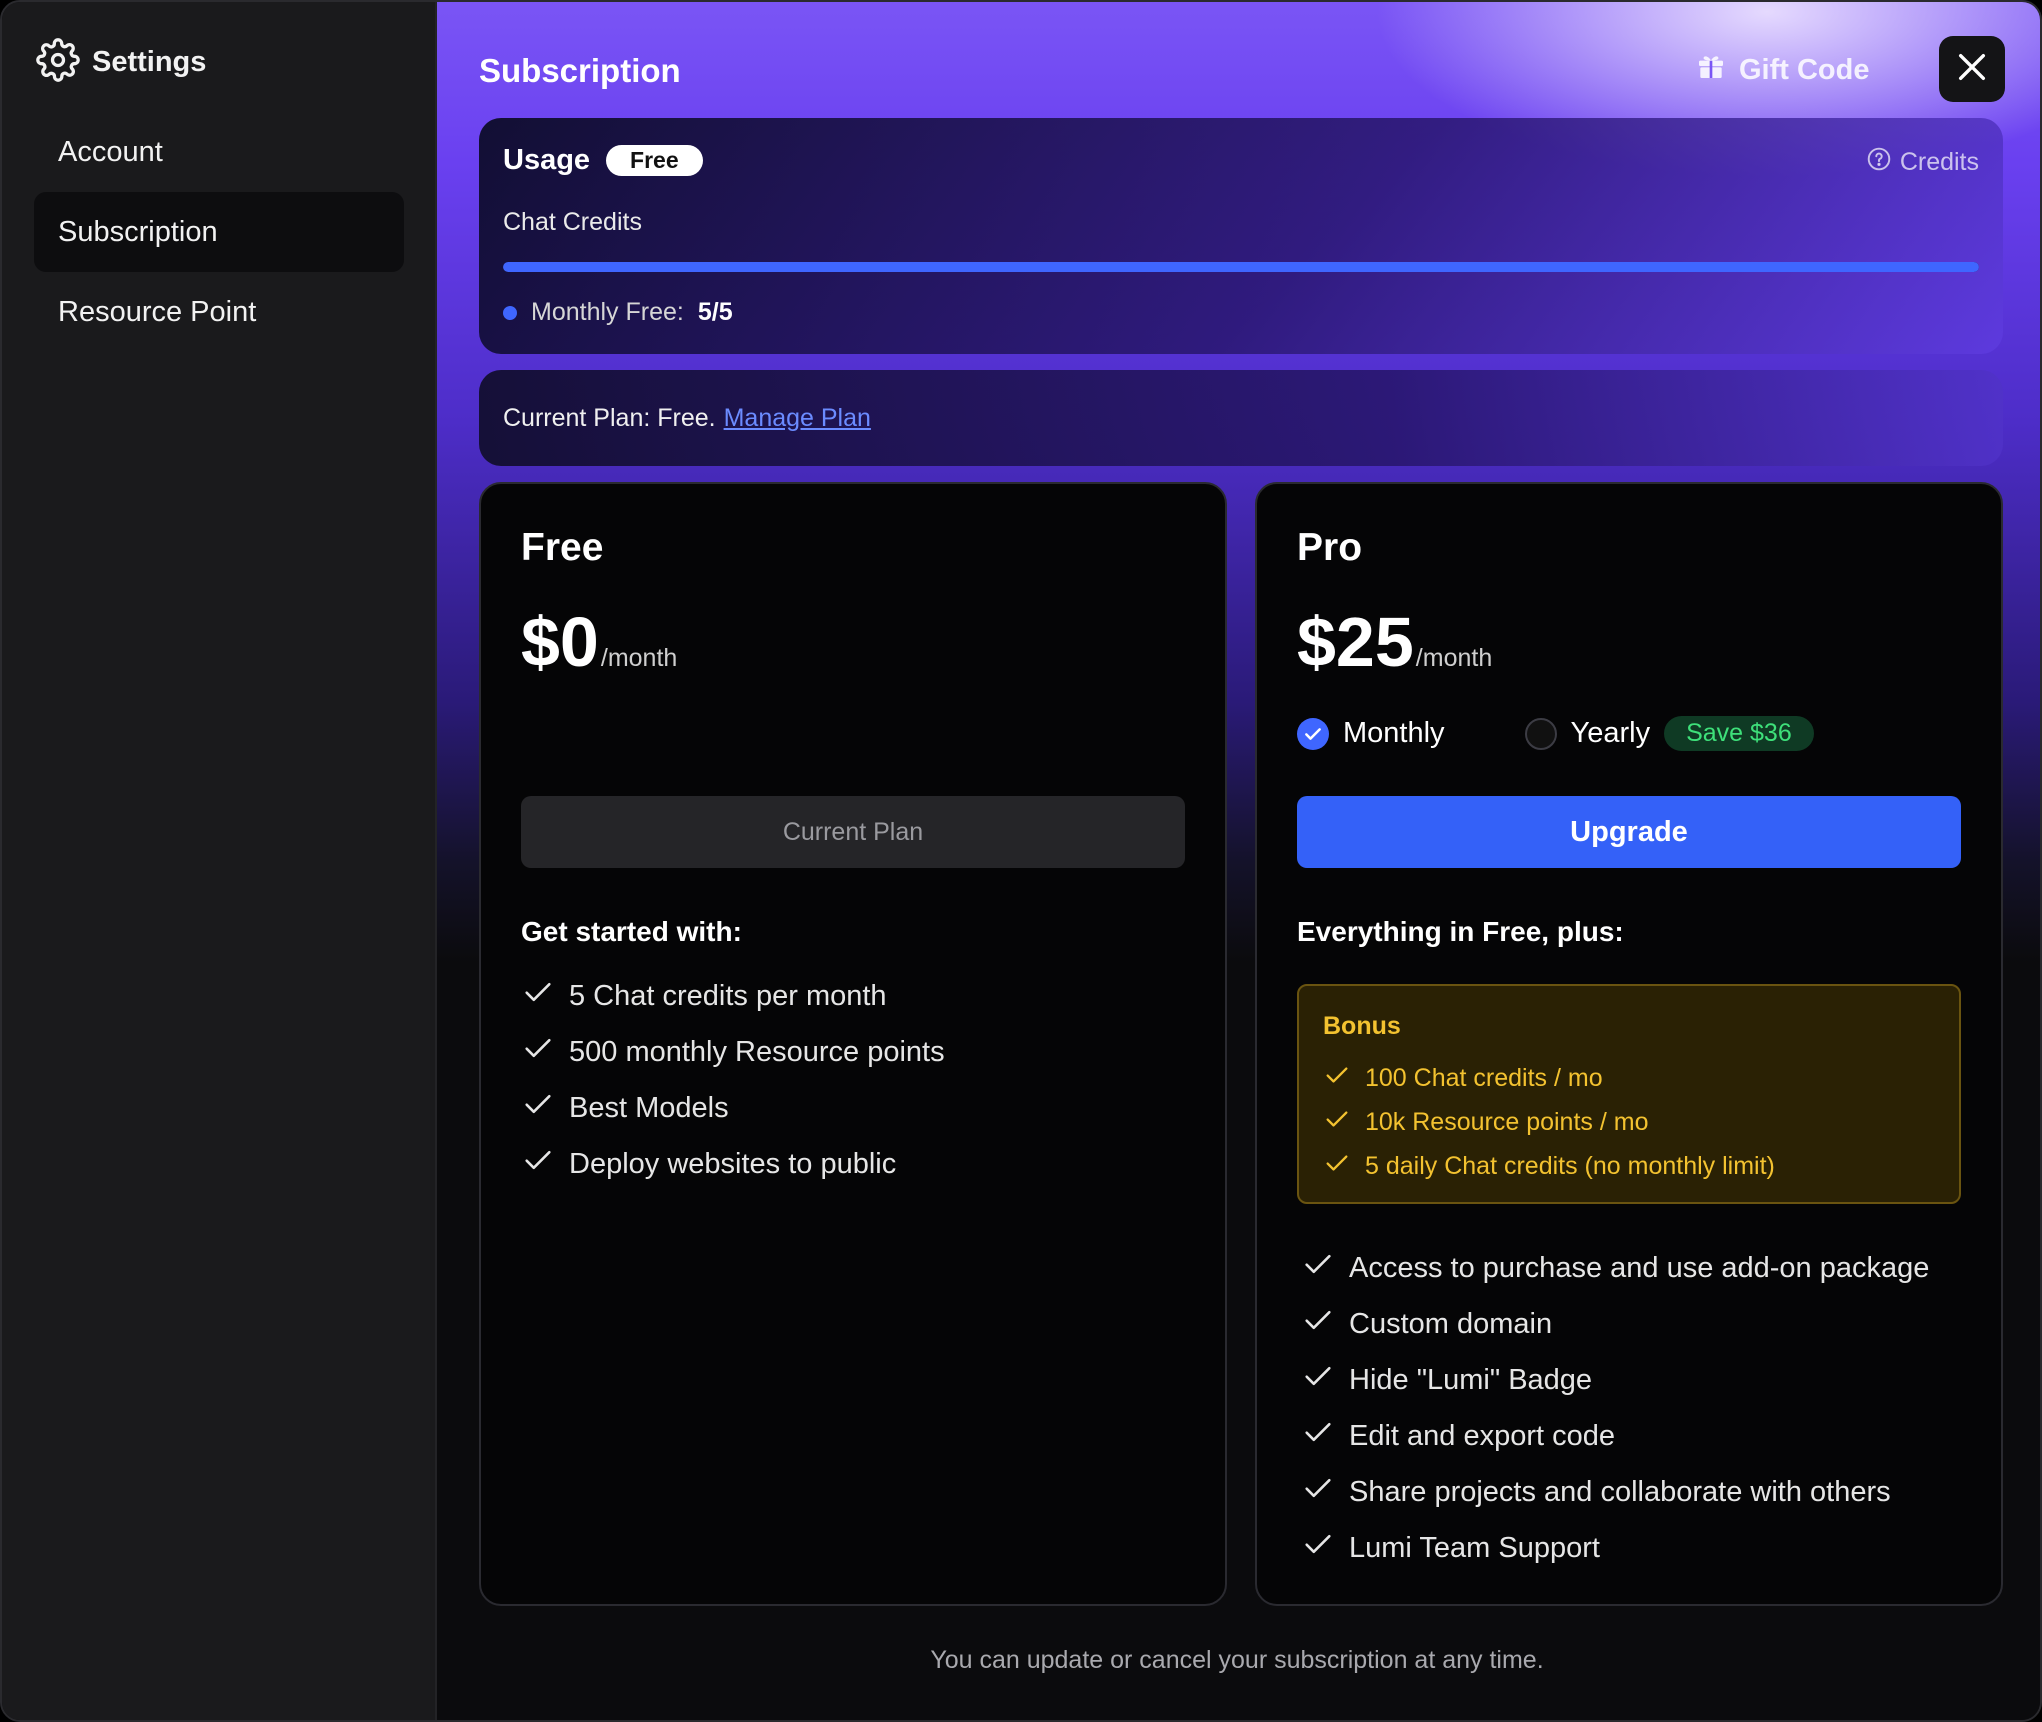  Describe the element at coordinates (1739, 733) in the screenshot. I see `save-badge: Save $36` at that location.